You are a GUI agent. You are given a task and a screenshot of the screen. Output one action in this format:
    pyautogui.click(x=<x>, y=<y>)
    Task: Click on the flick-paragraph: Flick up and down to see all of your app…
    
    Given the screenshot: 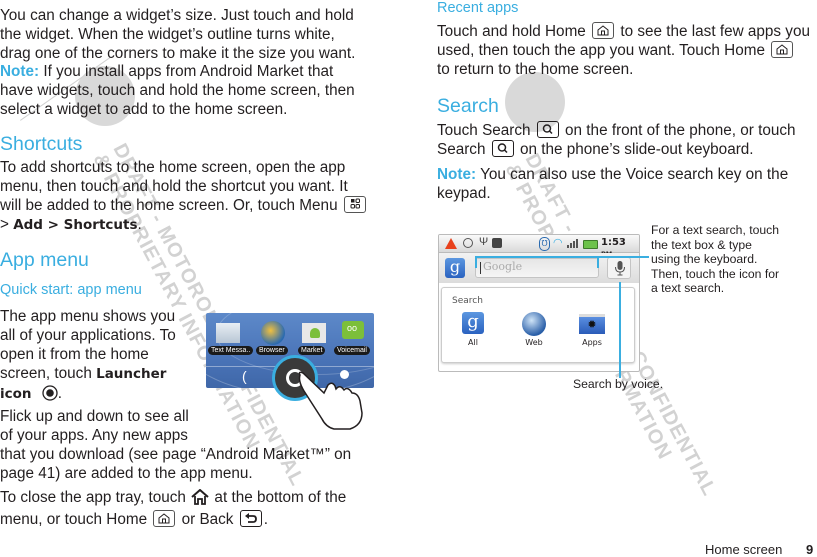 What is the action you would take?
    pyautogui.click(x=175, y=445)
    